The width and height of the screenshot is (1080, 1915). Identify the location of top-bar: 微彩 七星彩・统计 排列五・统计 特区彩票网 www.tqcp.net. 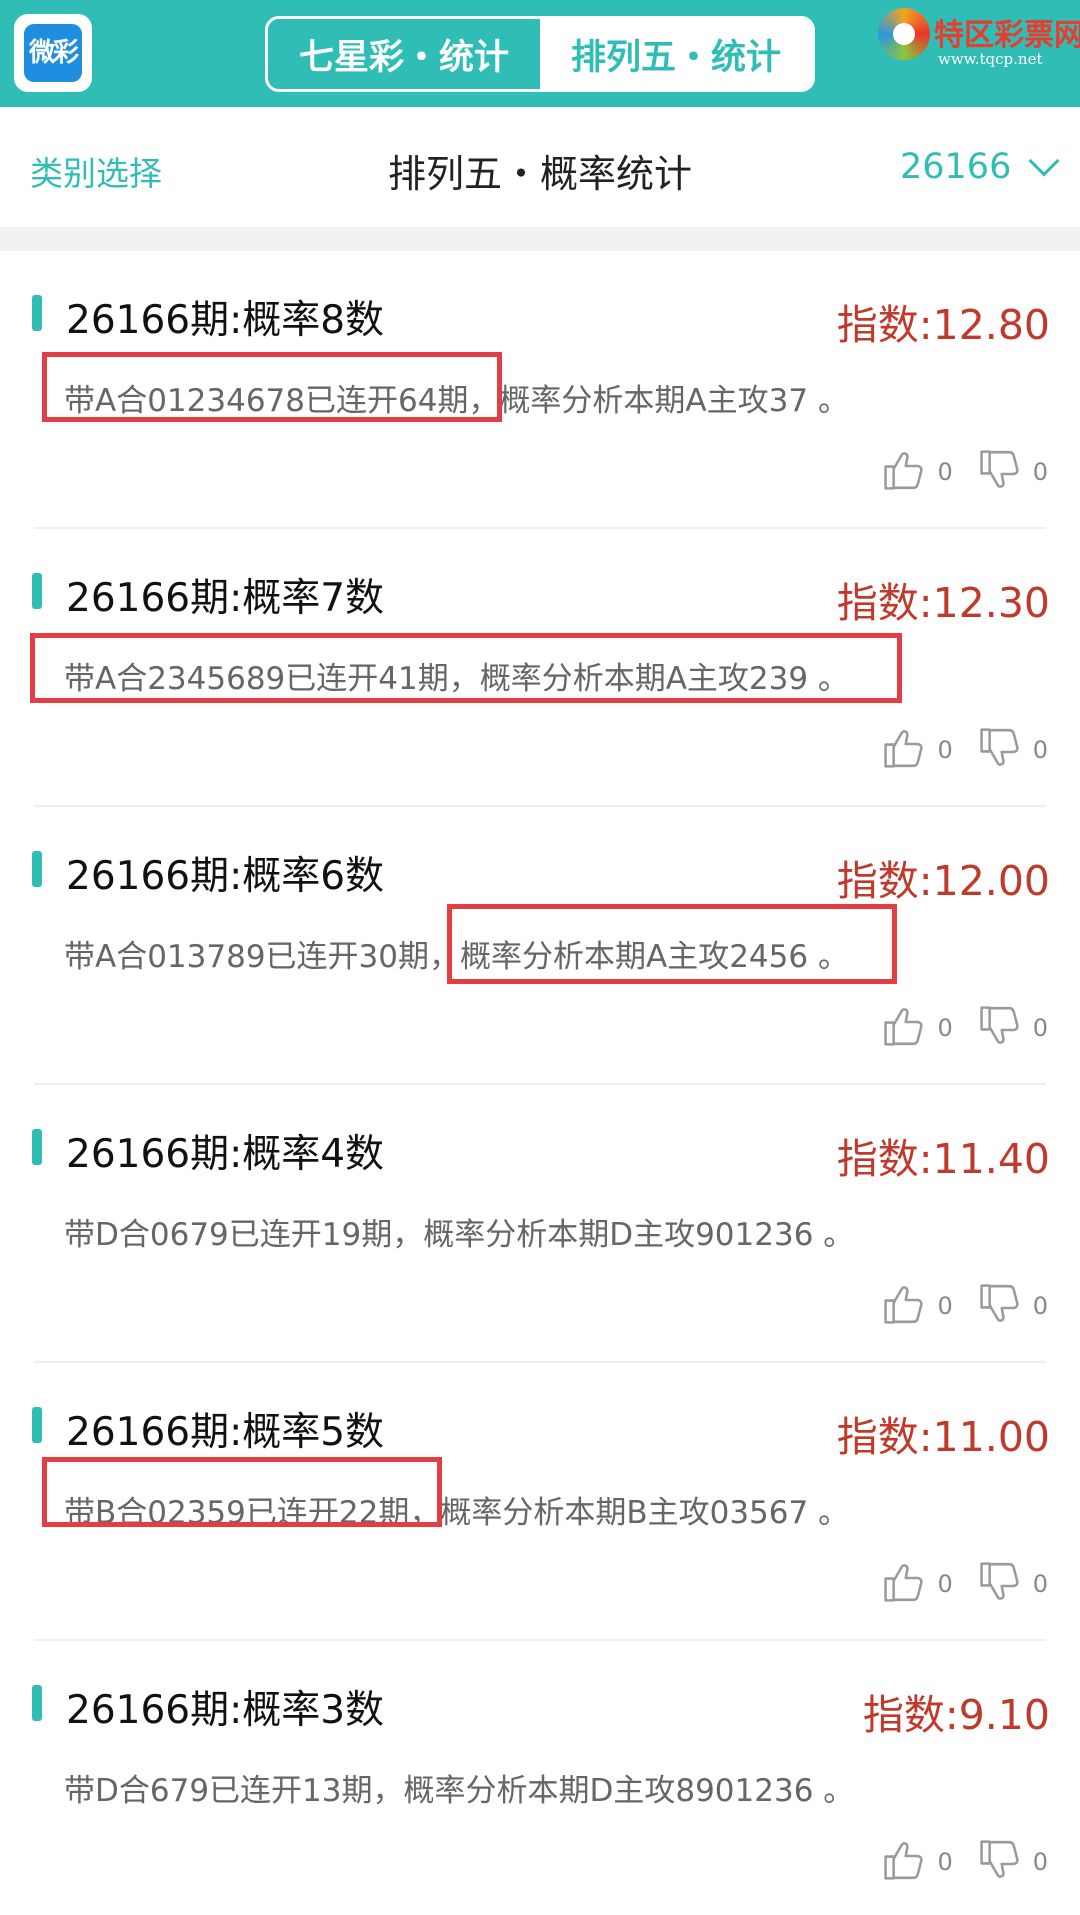
(540, 53).